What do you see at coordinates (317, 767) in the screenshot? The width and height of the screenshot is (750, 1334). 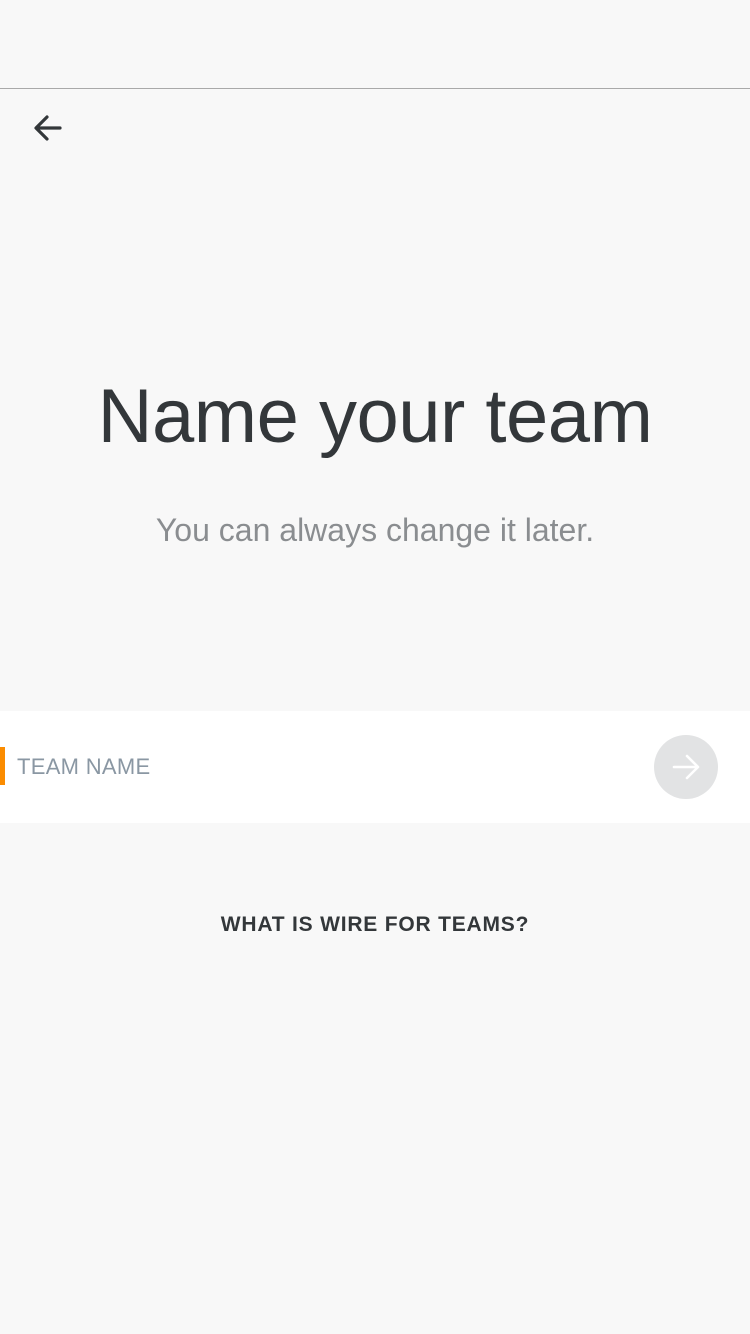 I see `team-name-input` at bounding box center [317, 767].